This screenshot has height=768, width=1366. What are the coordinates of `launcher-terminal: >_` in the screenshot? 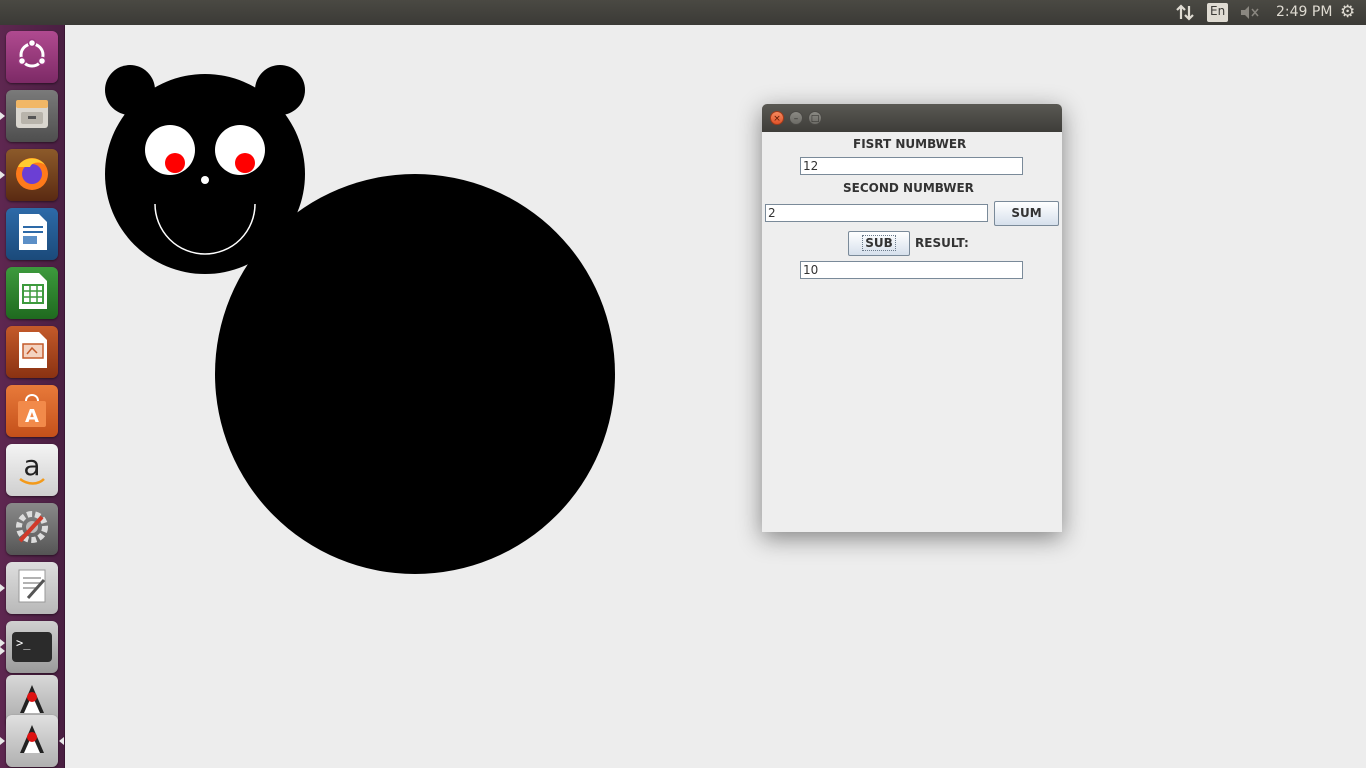 It's located at (29, 647).